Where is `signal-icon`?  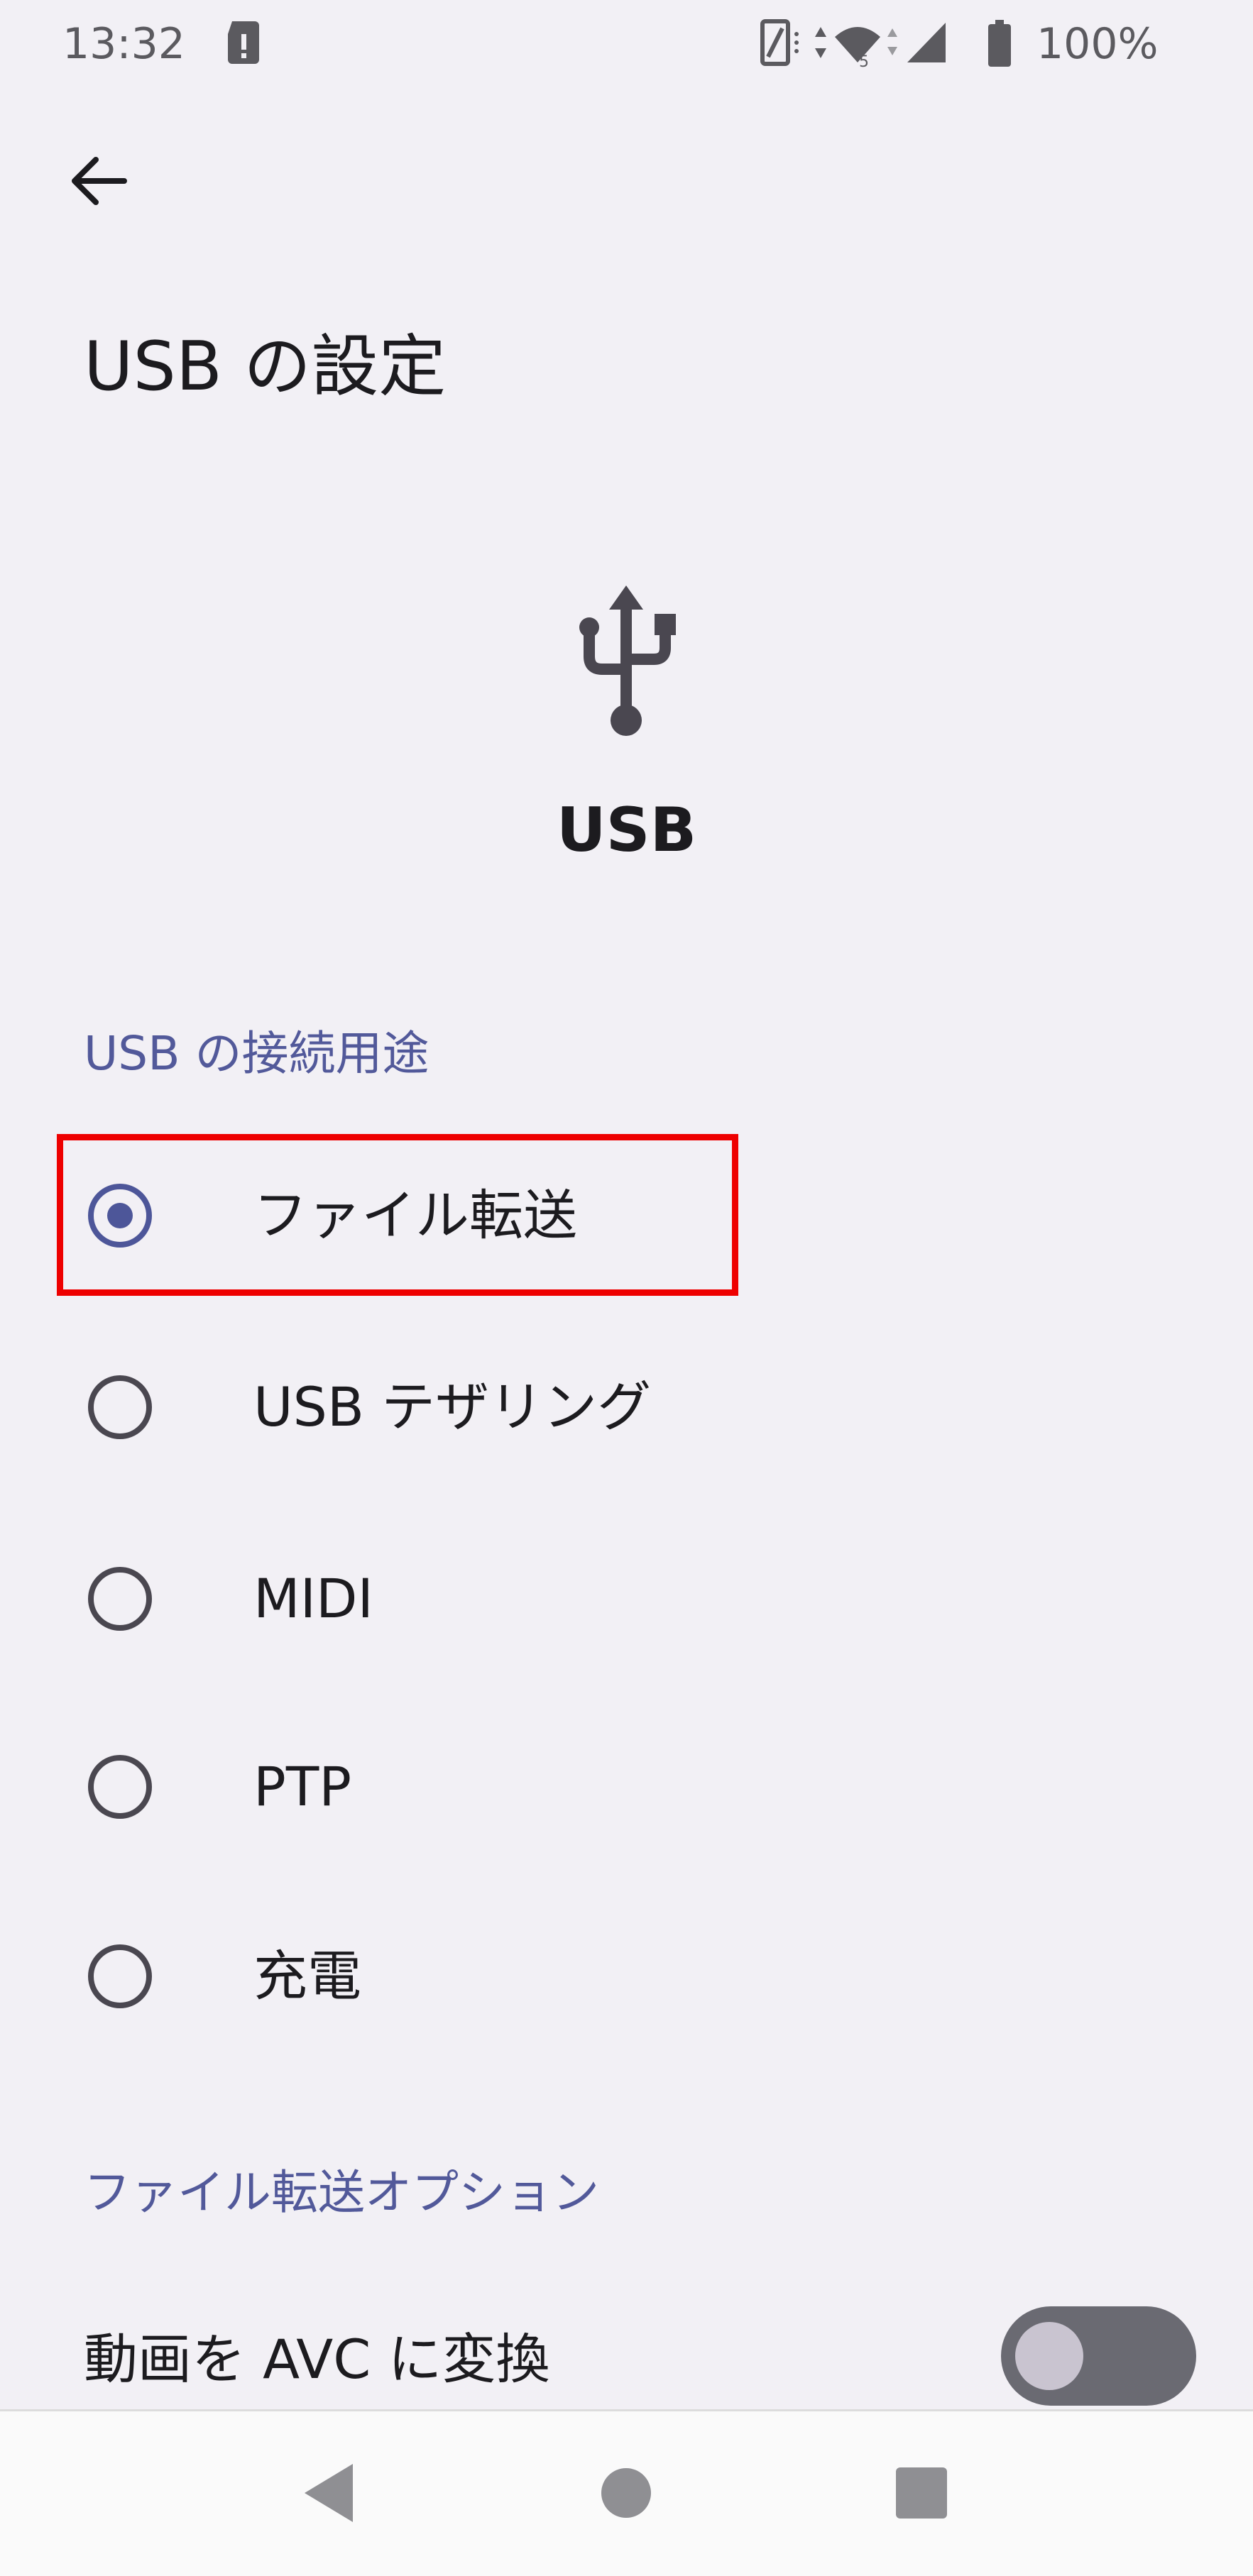 signal-icon is located at coordinates (927, 42).